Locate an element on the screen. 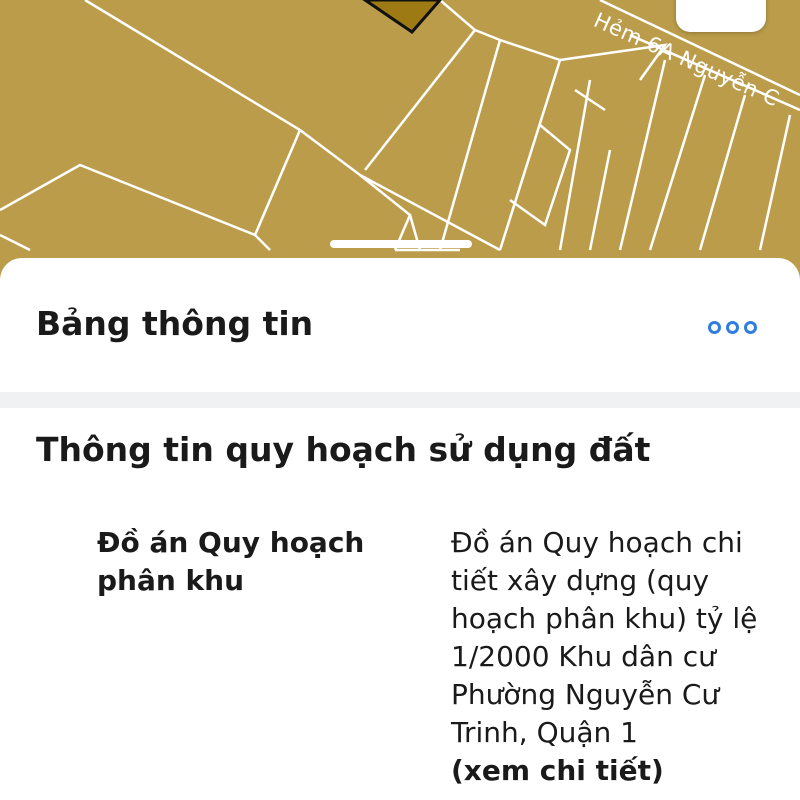  section-title: Thông tin quy hoạch sử dụng đất is located at coordinates (343, 449).